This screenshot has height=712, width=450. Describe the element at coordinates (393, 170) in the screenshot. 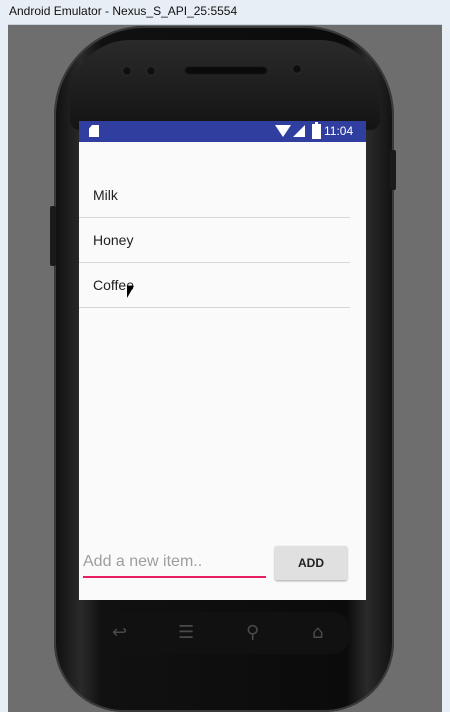

I see `power-button` at that location.